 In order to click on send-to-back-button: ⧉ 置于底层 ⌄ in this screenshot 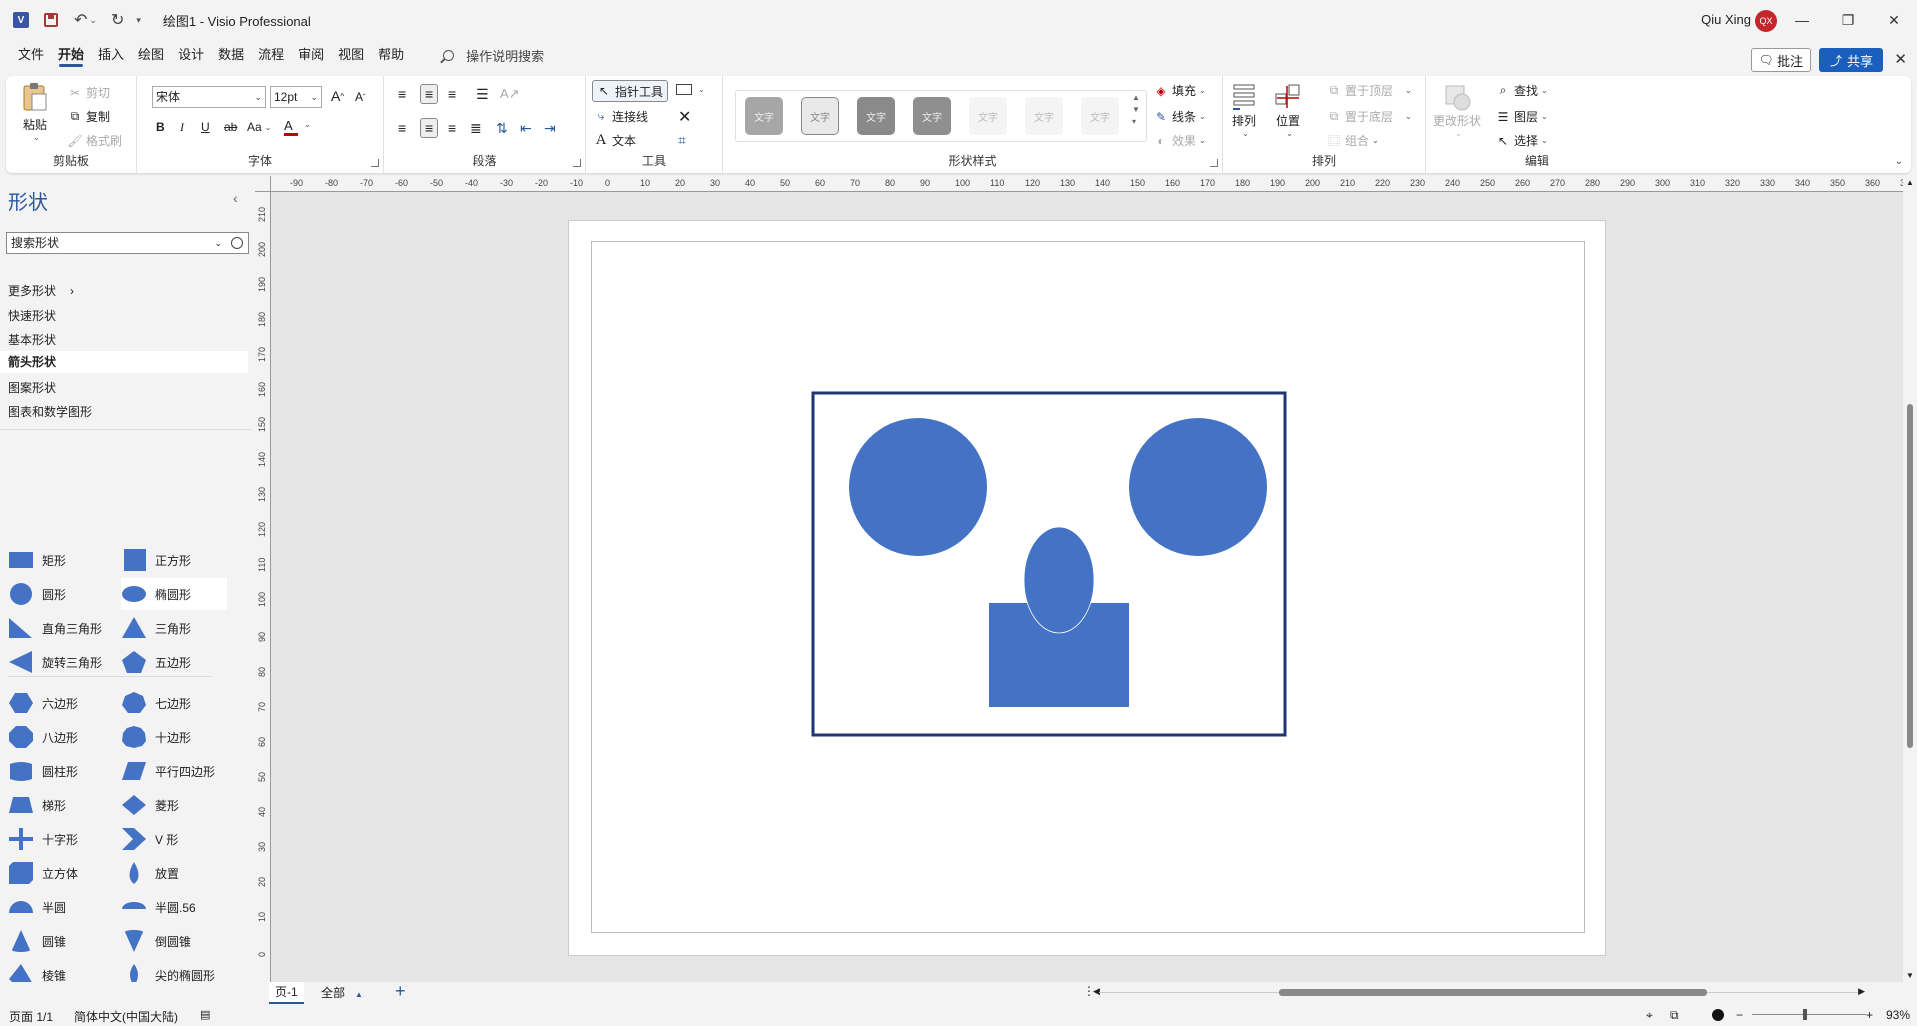, I will do `click(1369, 116)`.